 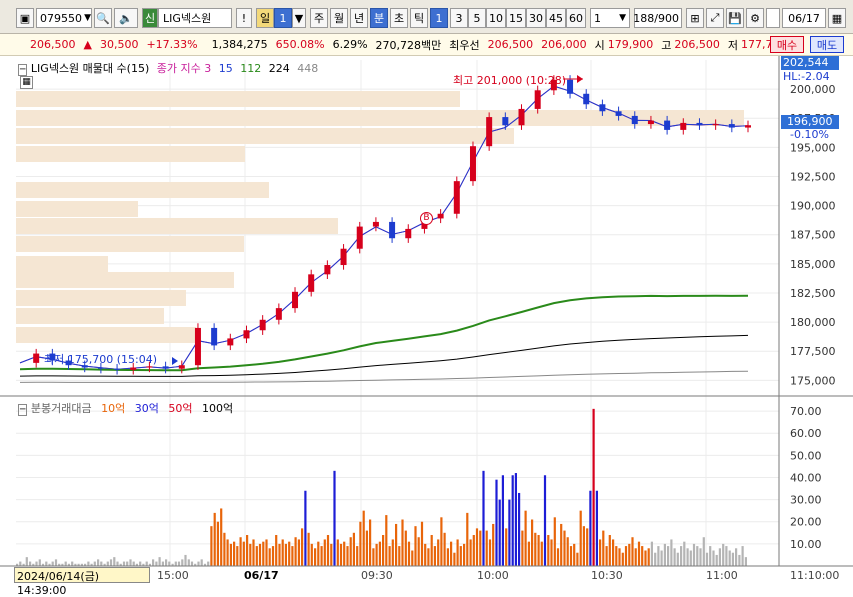 What do you see at coordinates (536, 18) in the screenshot?
I see `interval-30-button: 30` at bounding box center [536, 18].